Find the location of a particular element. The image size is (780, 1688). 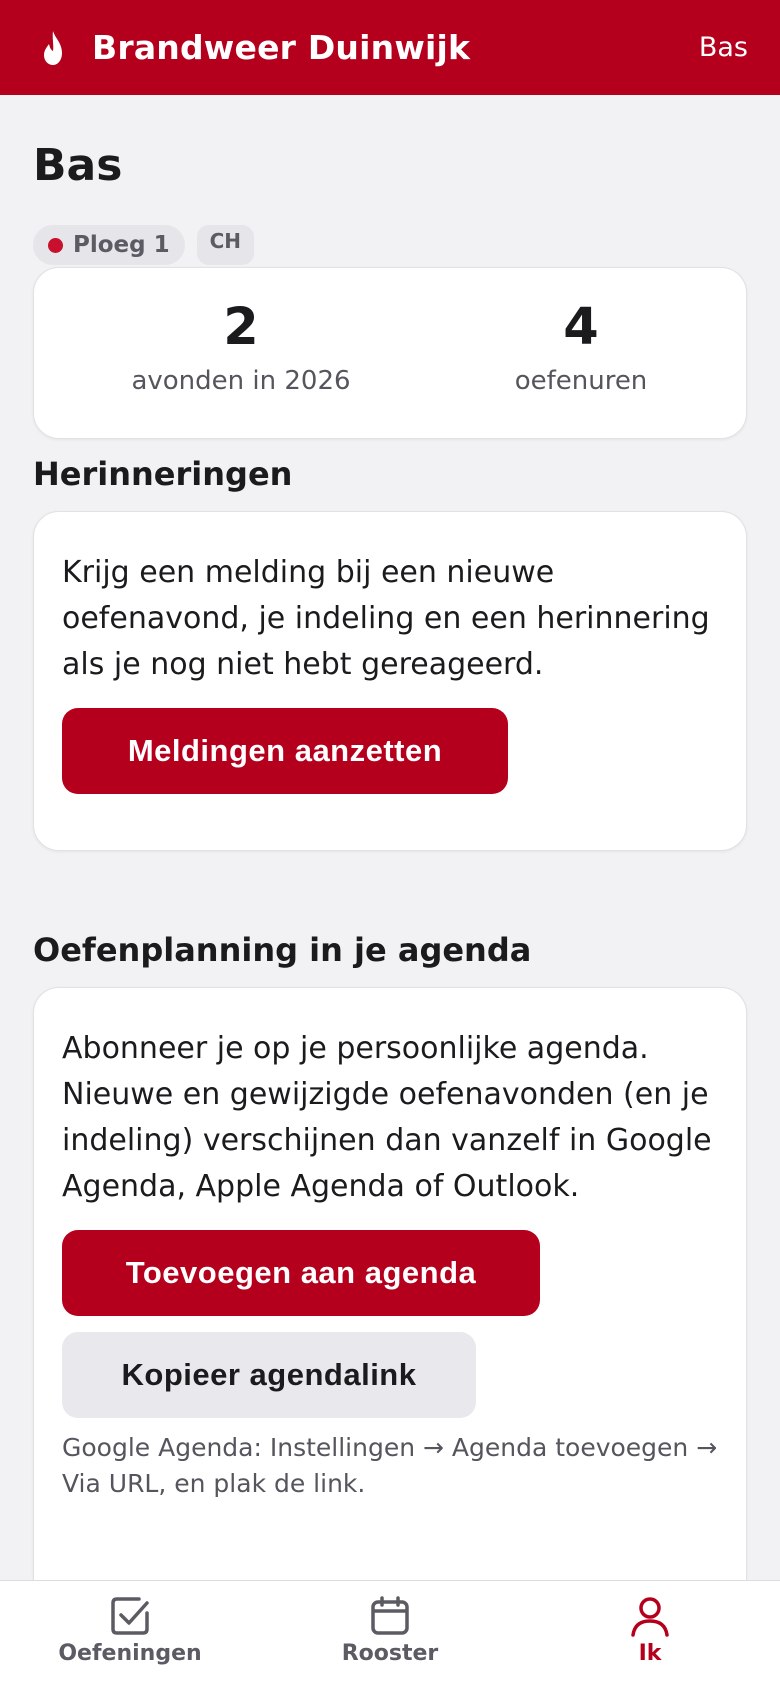

calendar-title: Oefenplanning in je agenda is located at coordinates (282, 950).